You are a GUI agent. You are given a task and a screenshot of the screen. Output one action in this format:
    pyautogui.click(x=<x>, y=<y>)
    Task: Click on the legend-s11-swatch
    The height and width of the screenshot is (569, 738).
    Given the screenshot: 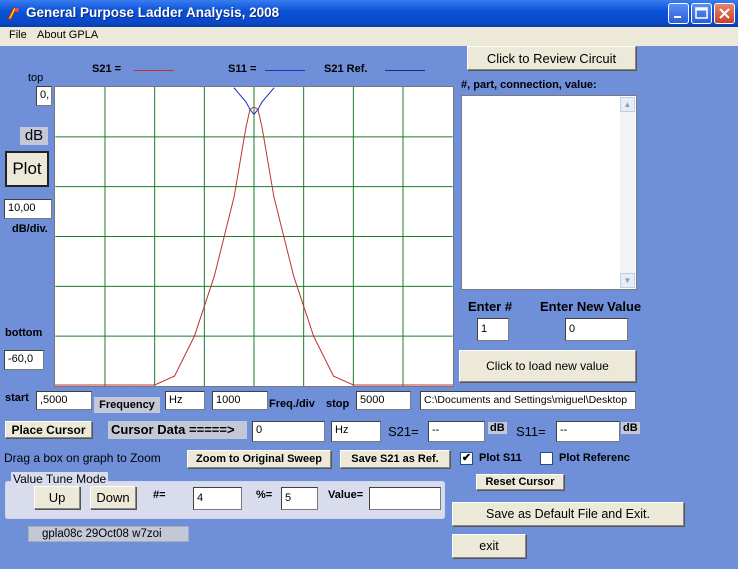 What is the action you would take?
    pyautogui.click(x=285, y=70)
    